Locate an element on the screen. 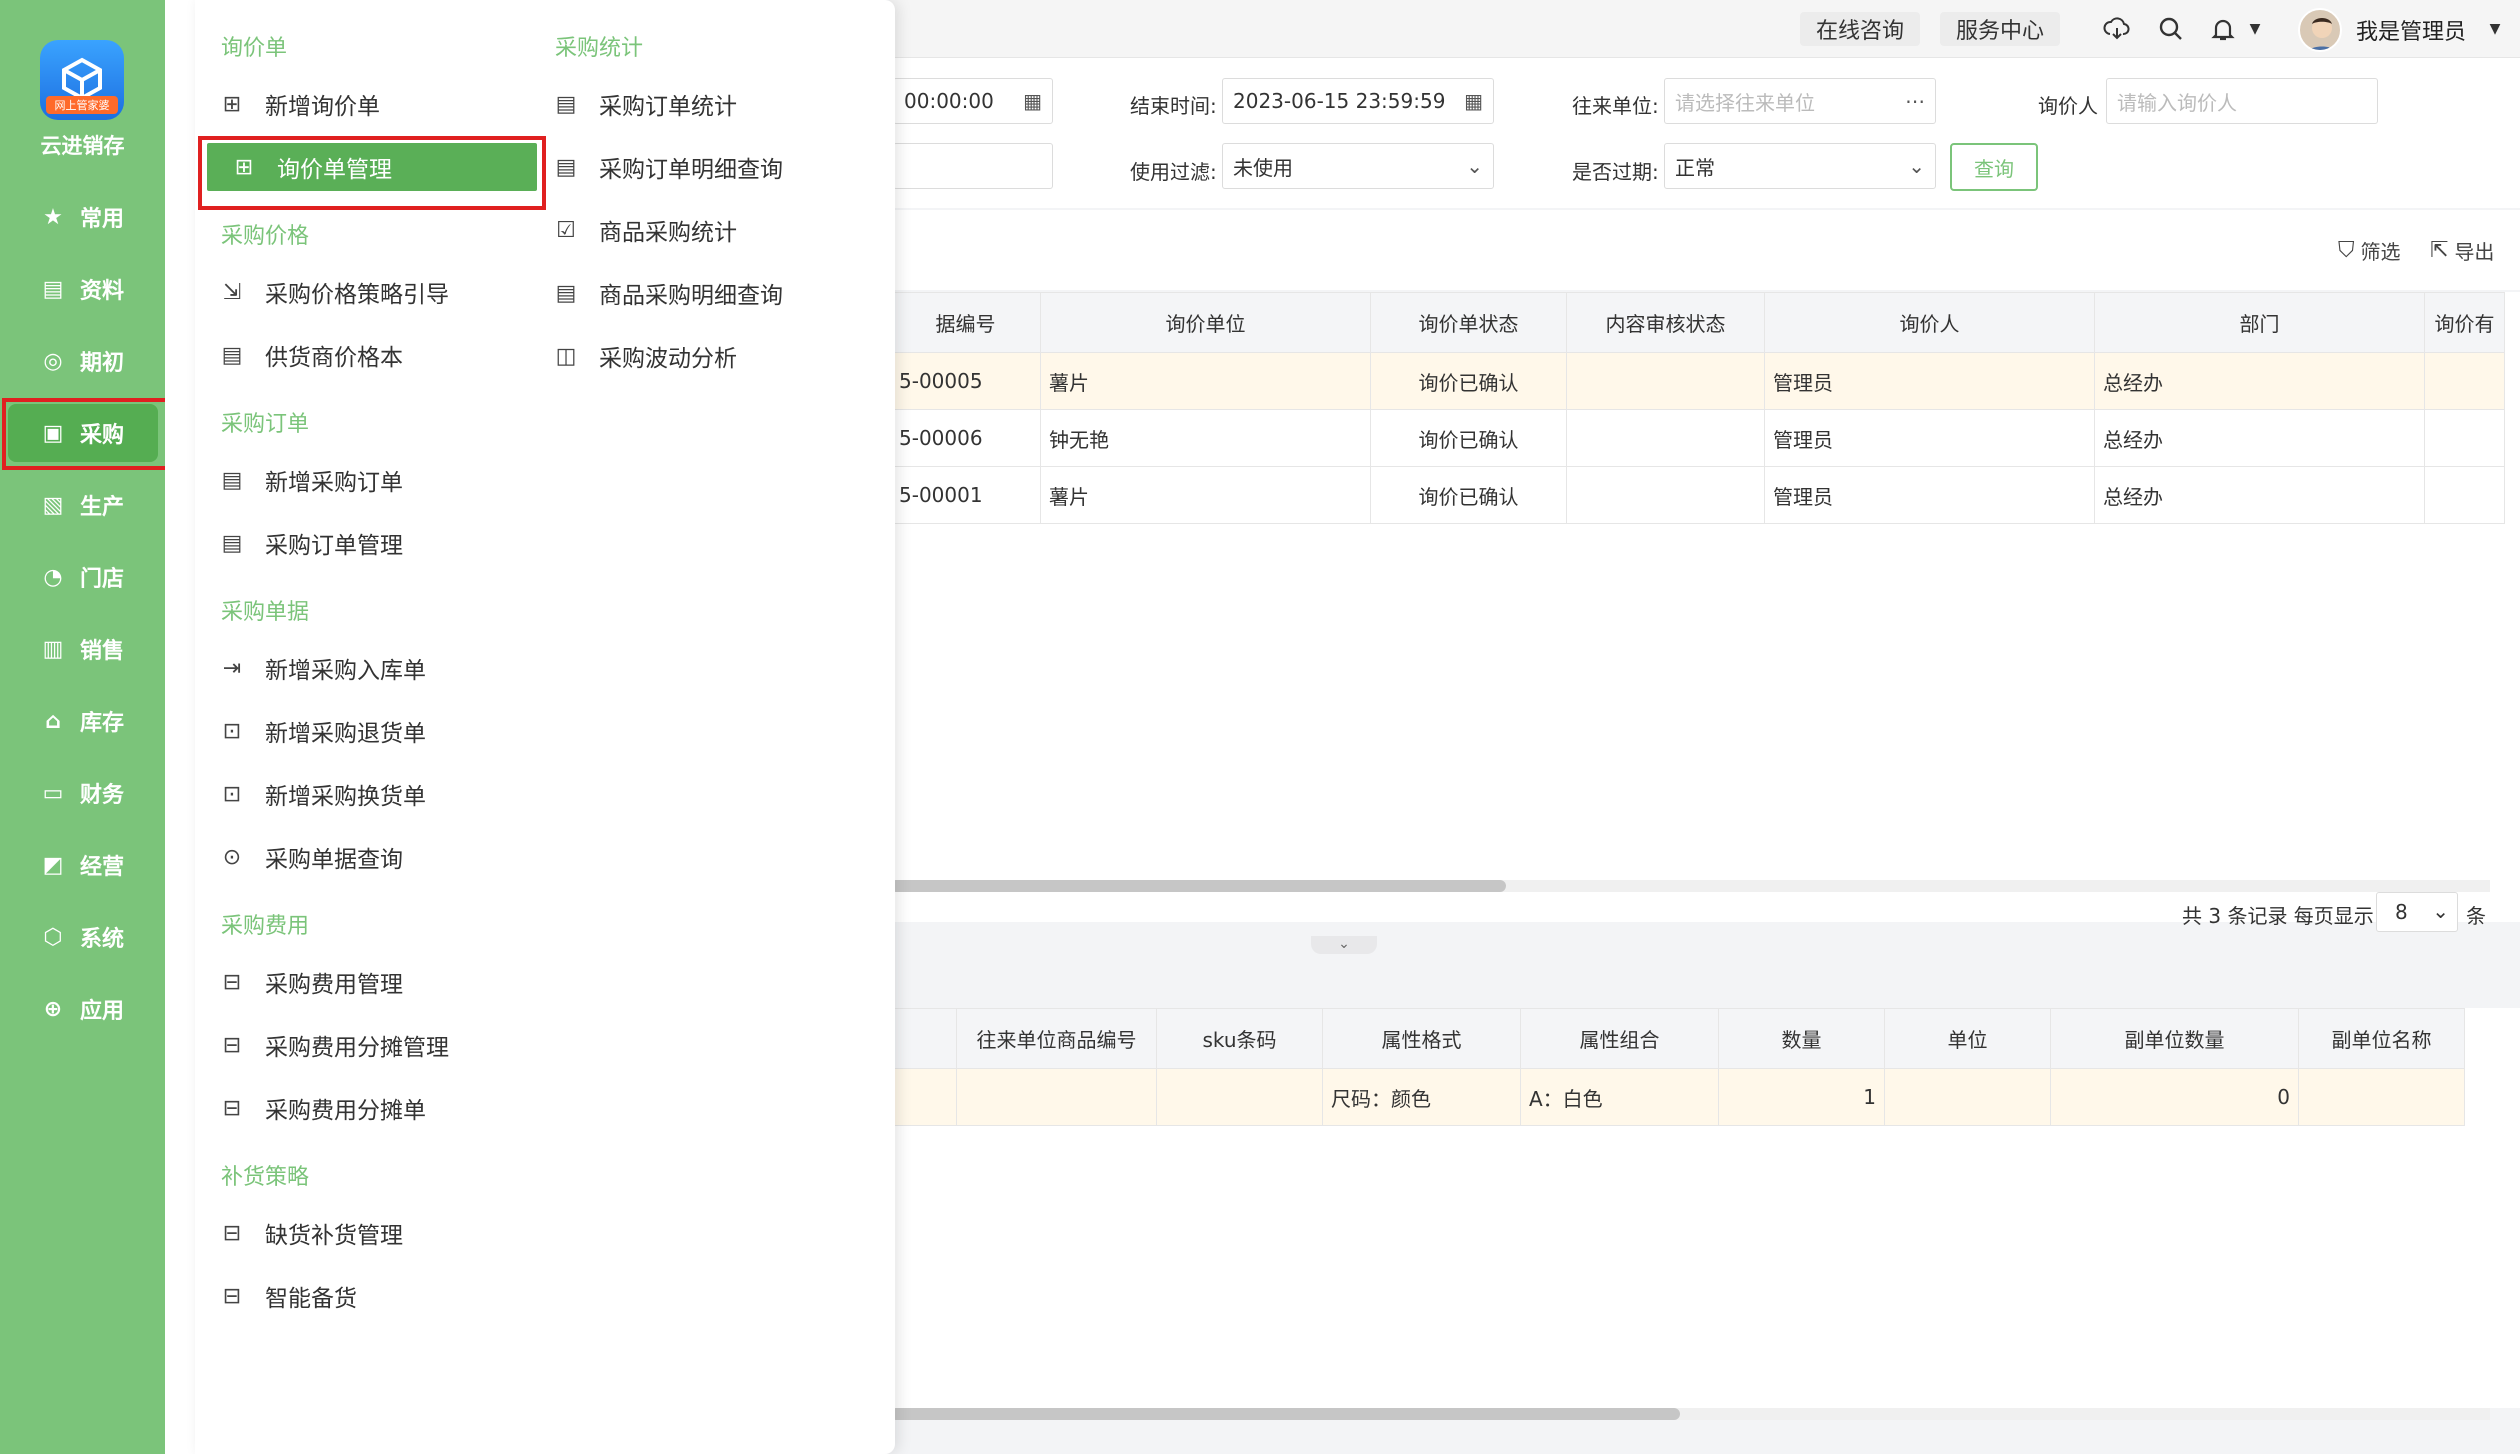 The height and width of the screenshot is (1454, 2520). detail-column-header: sku条码 is located at coordinates (1239, 1038).